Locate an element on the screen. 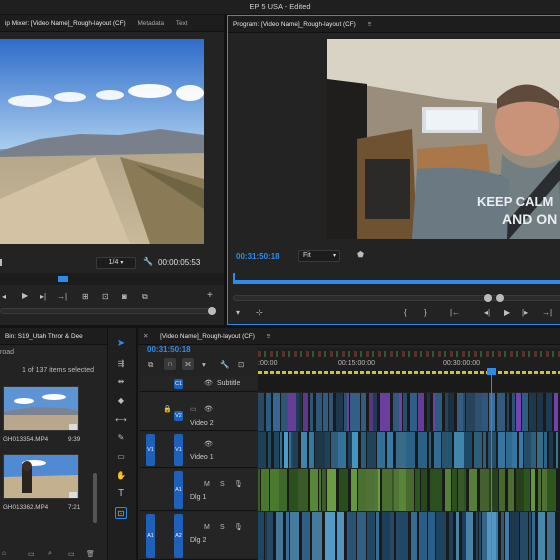 This screenshot has width=560, height=560. timeline-timecode: 00:31:50:18 is located at coordinates (169, 349).